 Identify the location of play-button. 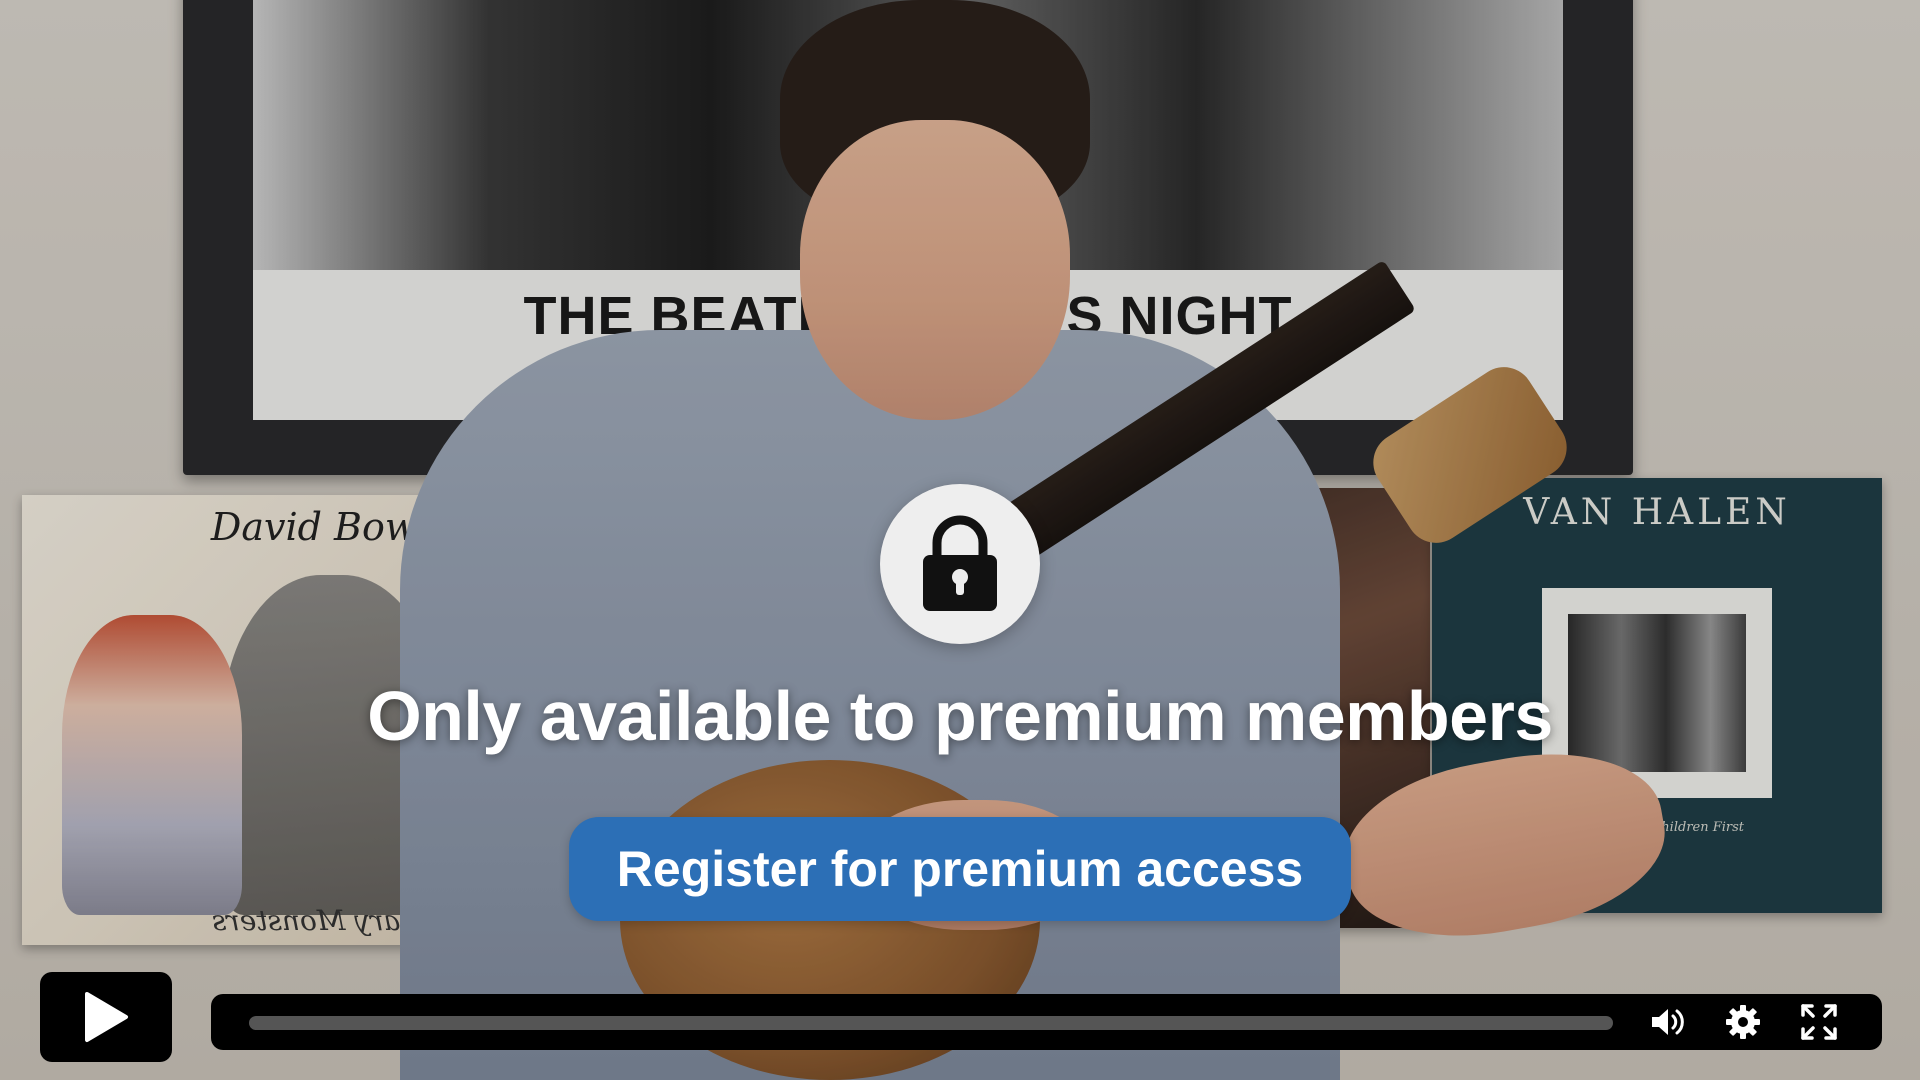
(106, 1017).